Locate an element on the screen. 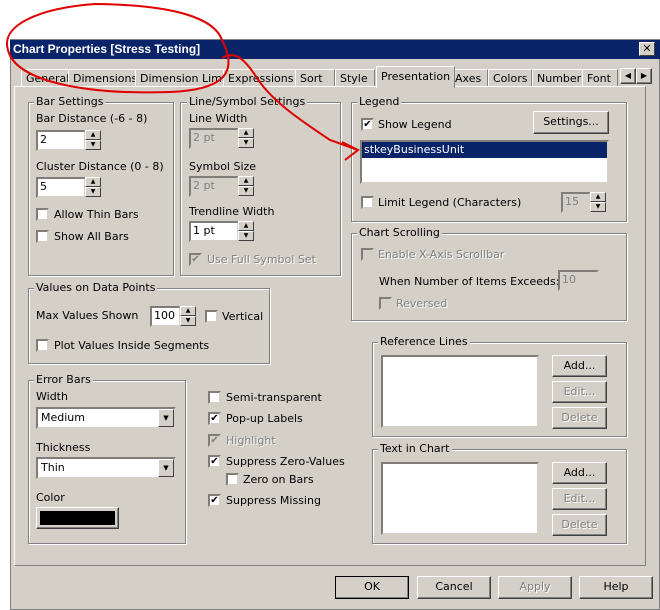  error-thickness-dropdown: Thin ▼ is located at coordinates (106, 468).